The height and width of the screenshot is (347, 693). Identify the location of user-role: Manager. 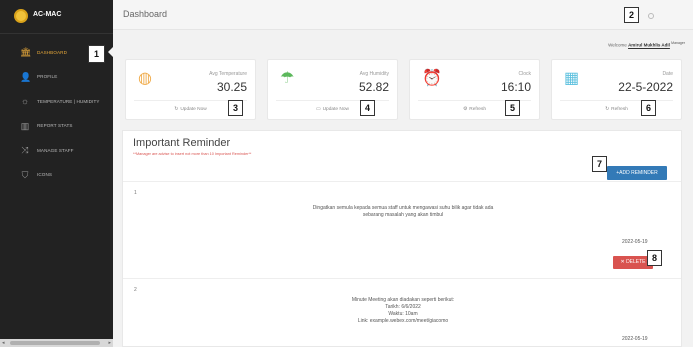
(678, 43).